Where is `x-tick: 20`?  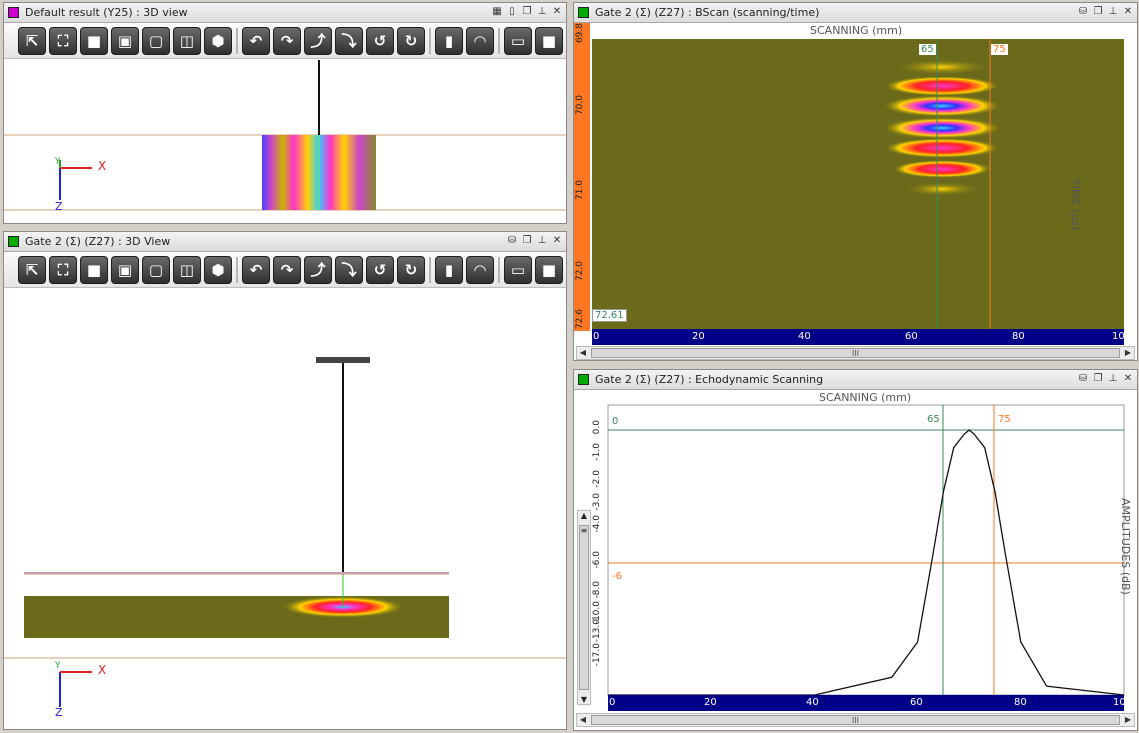
x-tick: 20 is located at coordinates (698, 336).